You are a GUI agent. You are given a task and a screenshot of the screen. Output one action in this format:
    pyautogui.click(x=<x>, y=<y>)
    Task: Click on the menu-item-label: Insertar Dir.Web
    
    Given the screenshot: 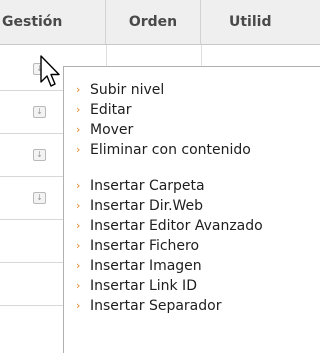 What is the action you would take?
    pyautogui.click(x=147, y=206)
    